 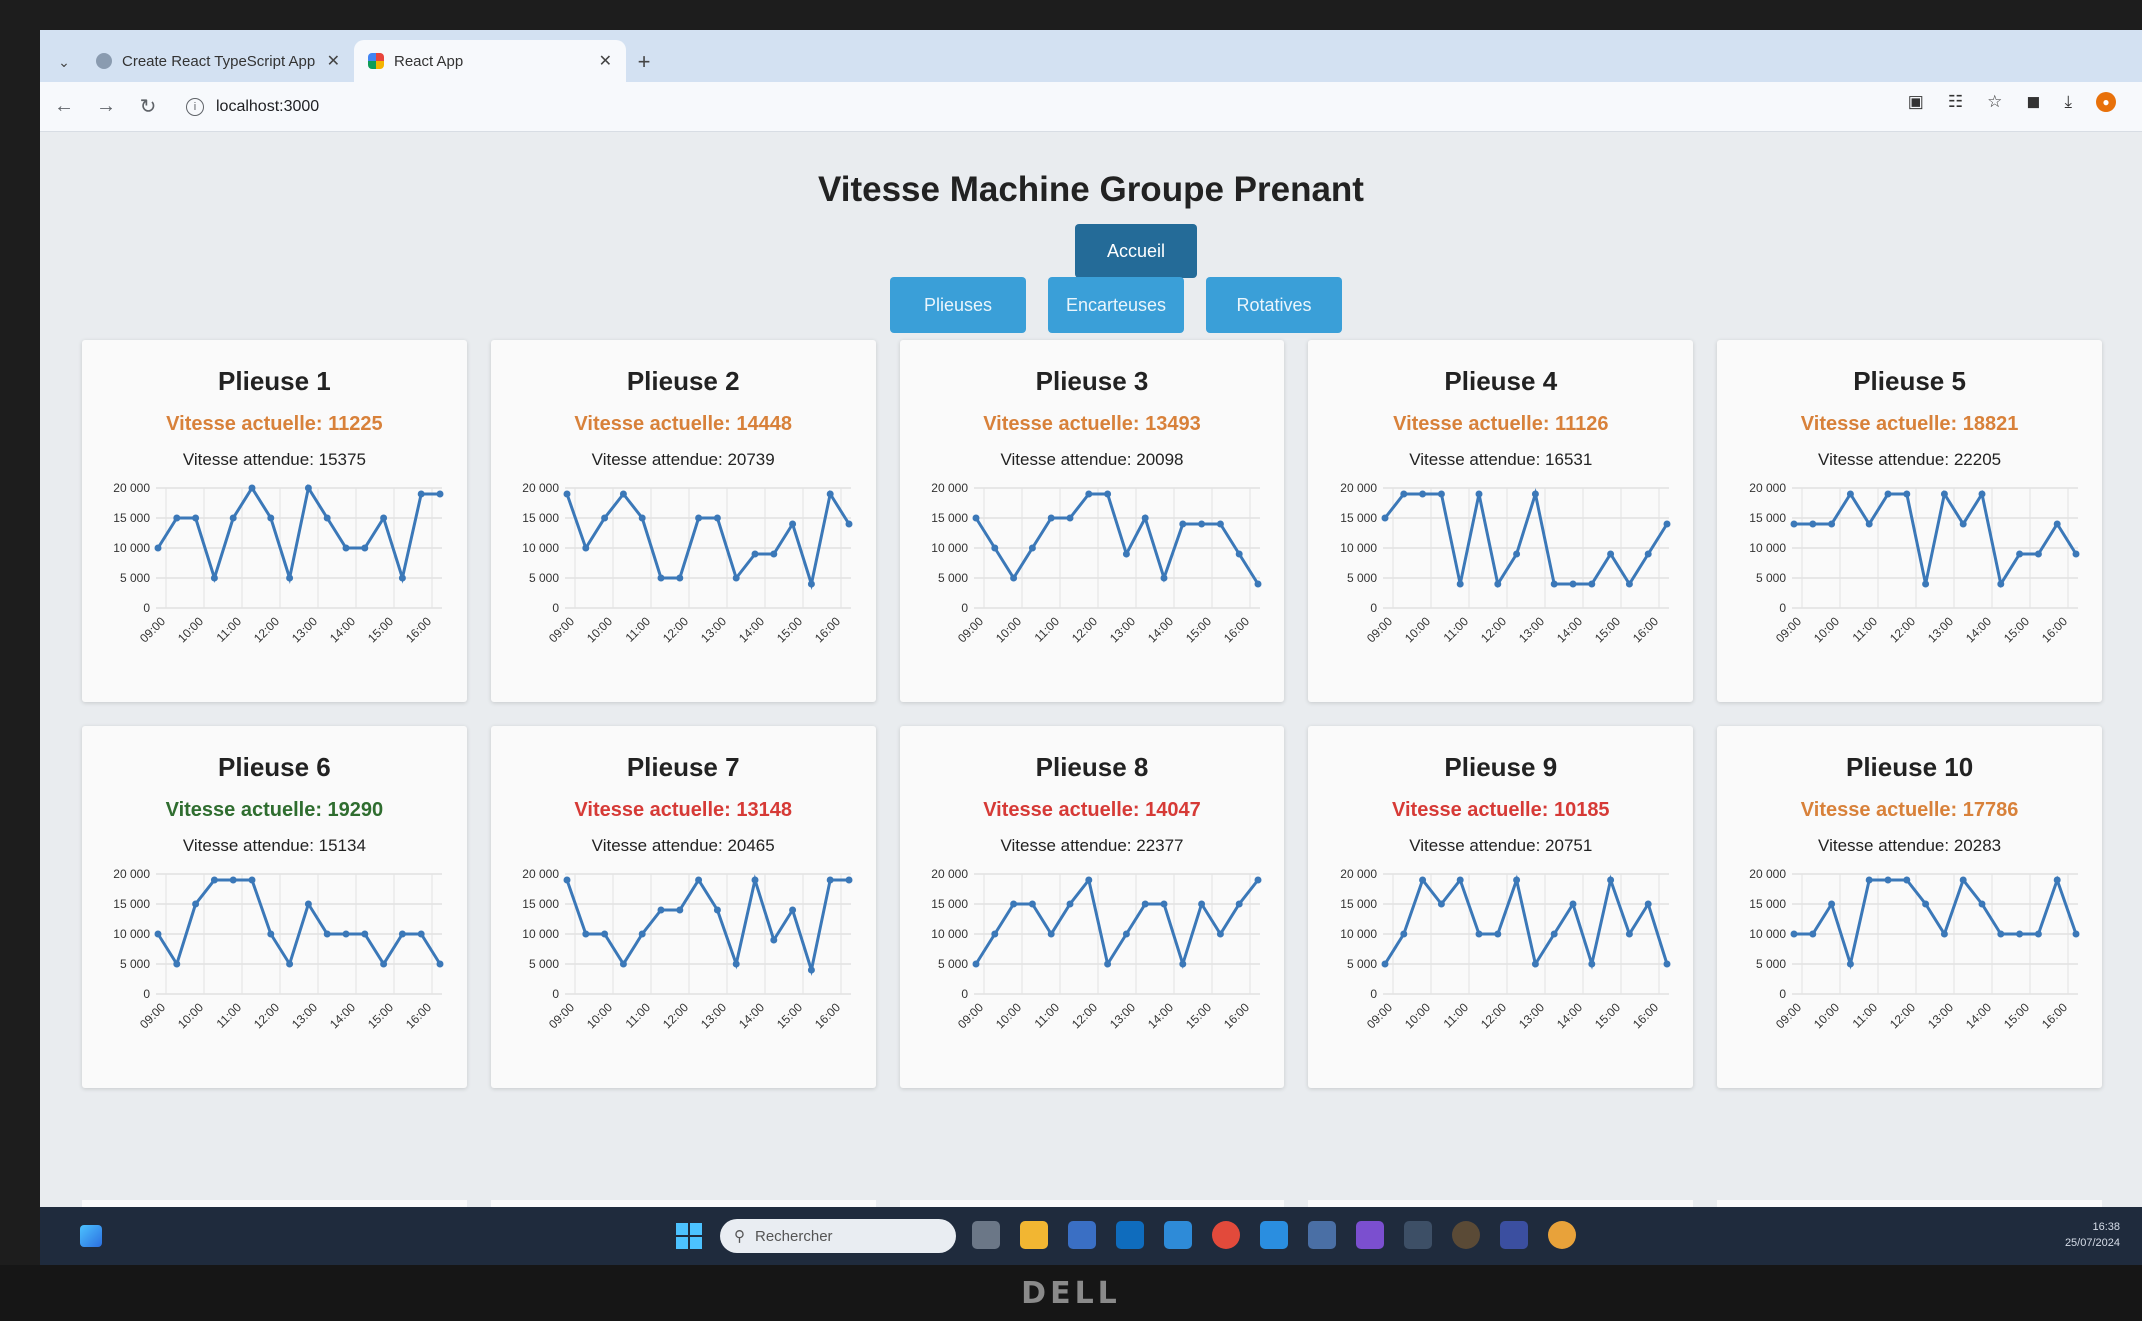 I want to click on file-explorer-icon, so click(x=1034, y=1235).